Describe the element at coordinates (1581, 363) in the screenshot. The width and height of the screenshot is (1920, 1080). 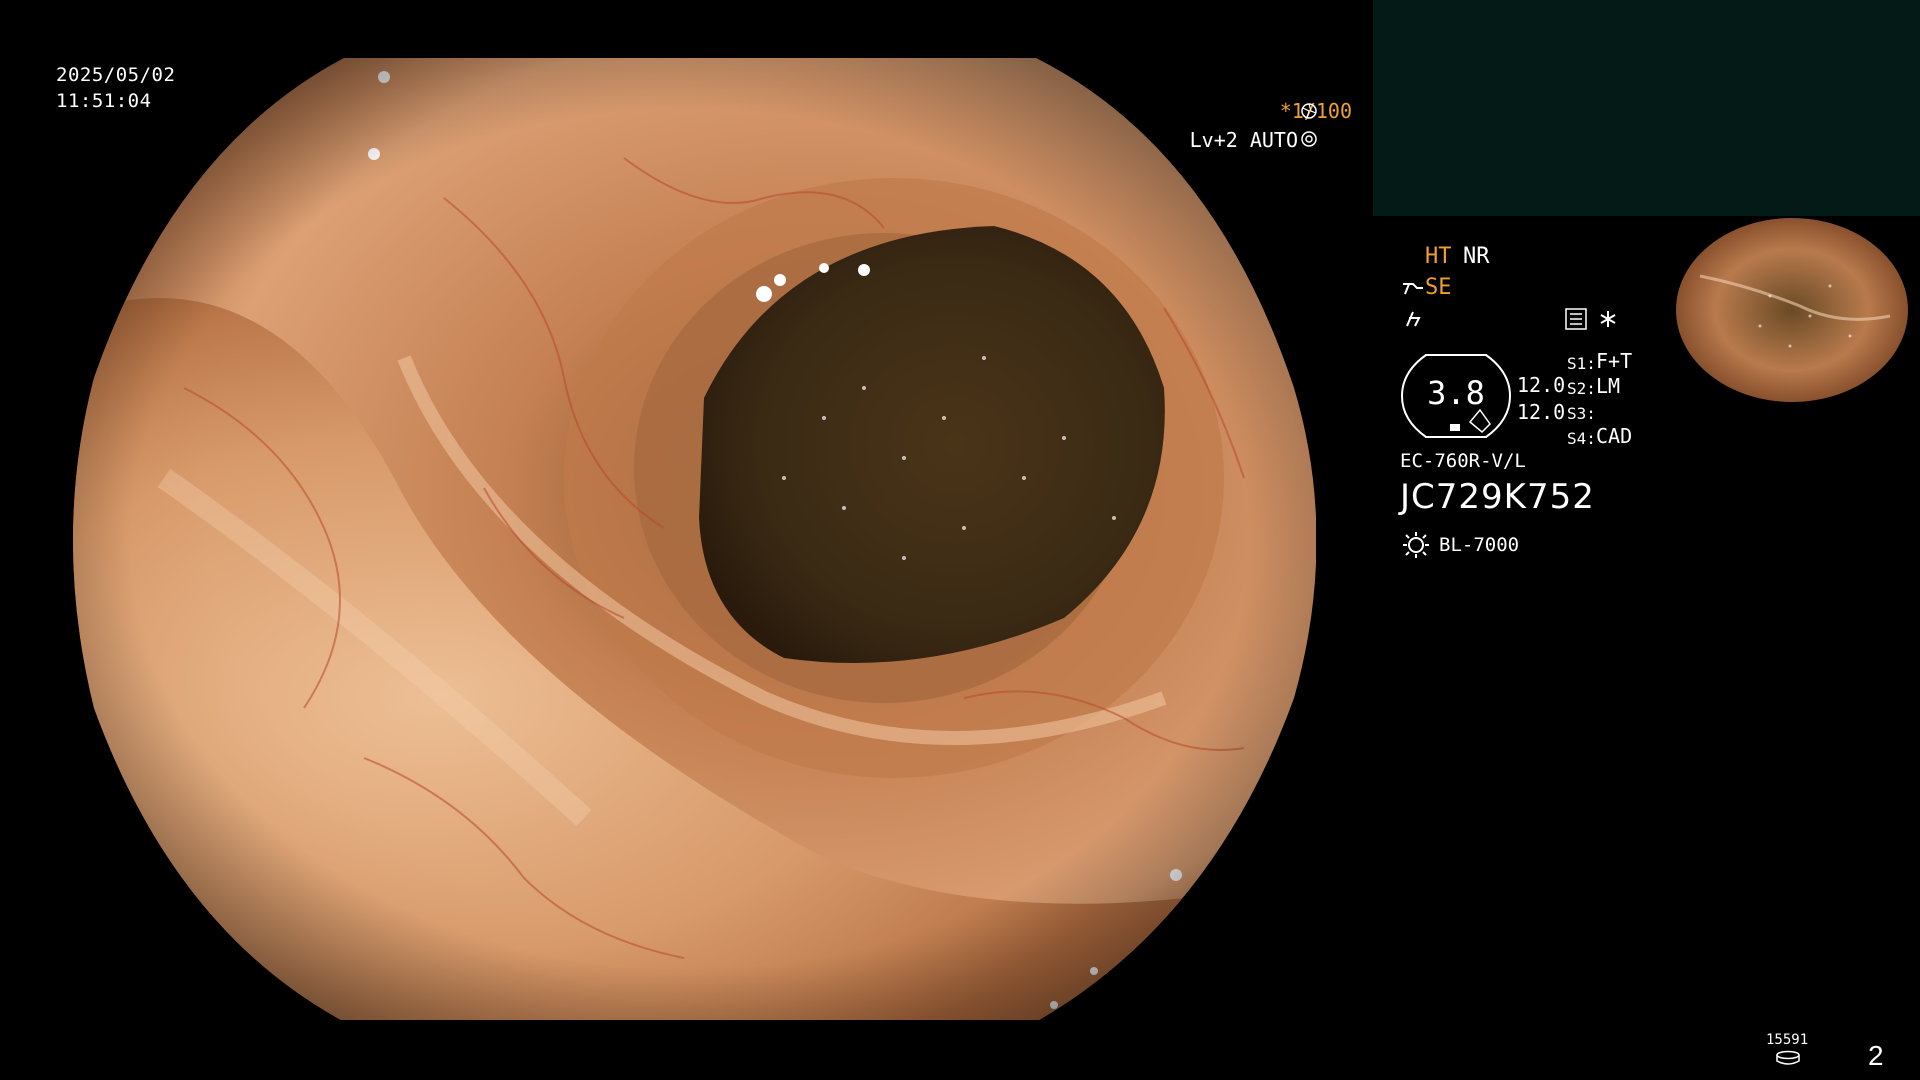
I see `s1-label: S1:` at that location.